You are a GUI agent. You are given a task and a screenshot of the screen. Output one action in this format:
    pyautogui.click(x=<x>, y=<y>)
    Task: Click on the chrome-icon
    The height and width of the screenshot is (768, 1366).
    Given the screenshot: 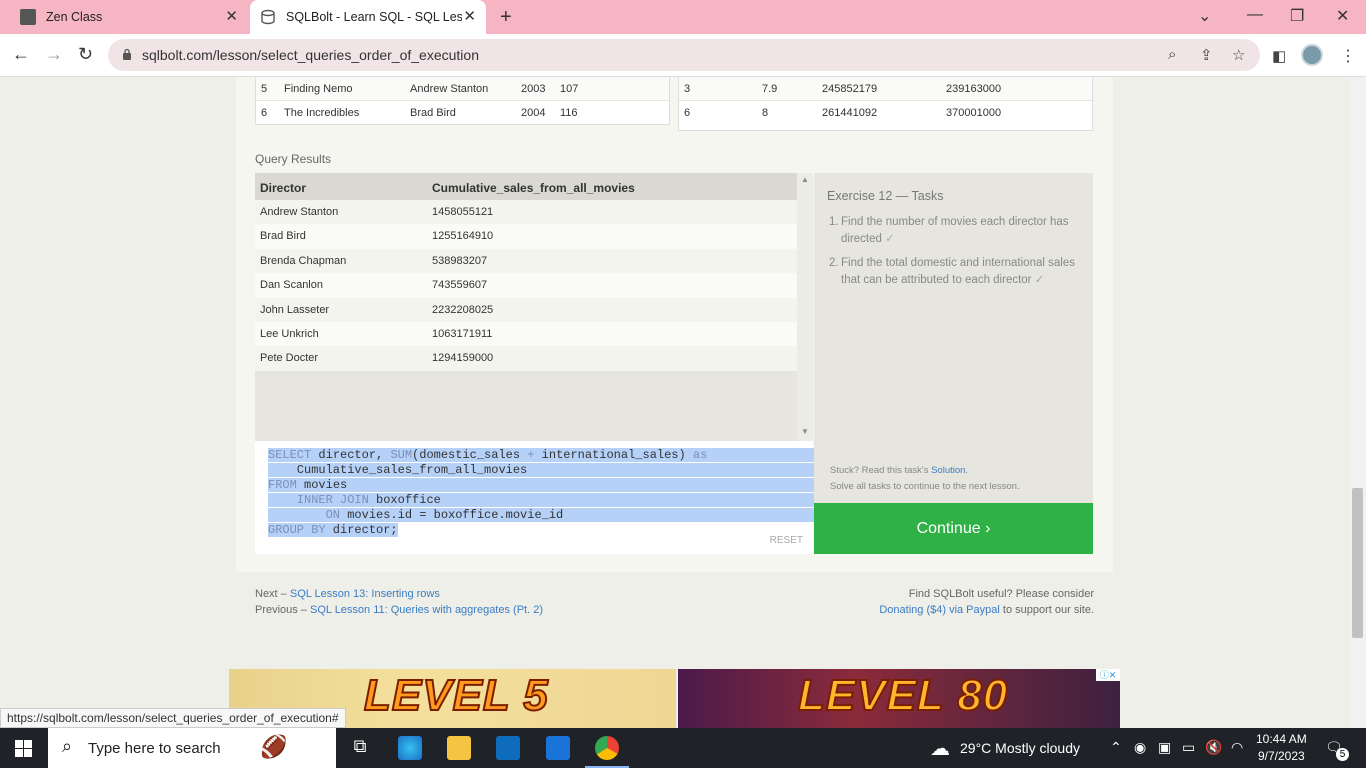 What is the action you would take?
    pyautogui.click(x=607, y=748)
    